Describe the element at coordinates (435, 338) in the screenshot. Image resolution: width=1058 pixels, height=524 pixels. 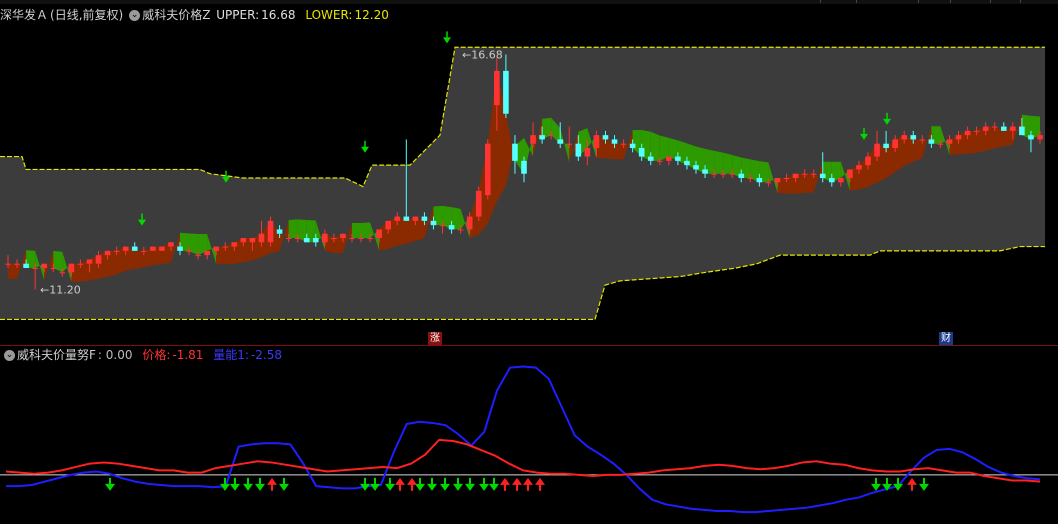
I see `event-zhang-badge: 涨` at that location.